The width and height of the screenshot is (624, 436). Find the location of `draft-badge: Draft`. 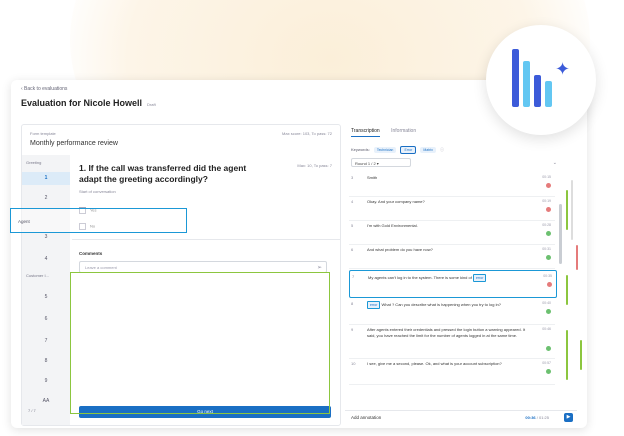

draft-badge: Draft is located at coordinates (151, 104).